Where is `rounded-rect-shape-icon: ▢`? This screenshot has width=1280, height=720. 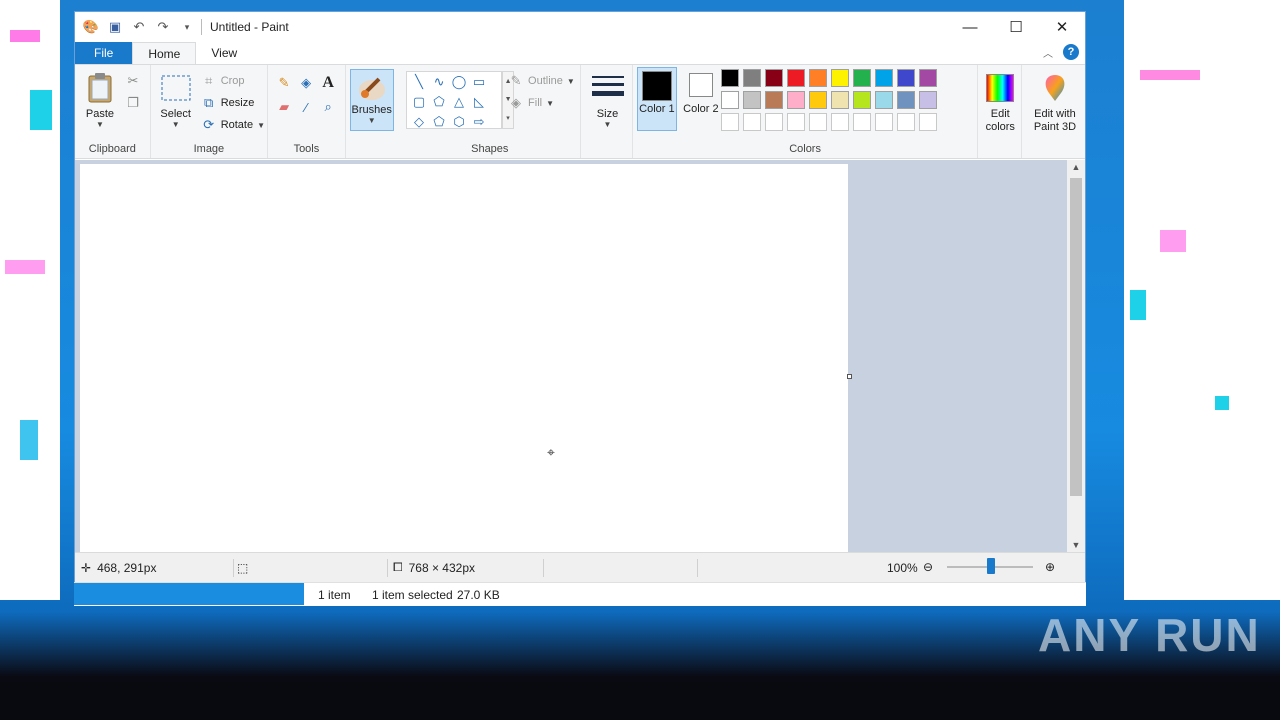
rounded-rect-shape-icon: ▢ is located at coordinates (419, 102).